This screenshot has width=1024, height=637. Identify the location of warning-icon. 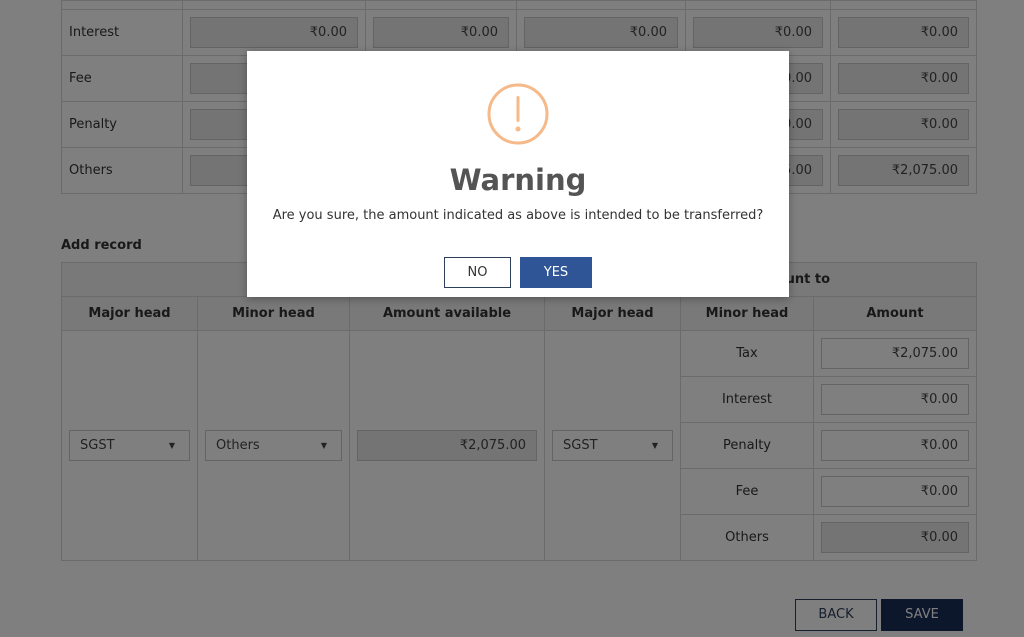
(518, 114).